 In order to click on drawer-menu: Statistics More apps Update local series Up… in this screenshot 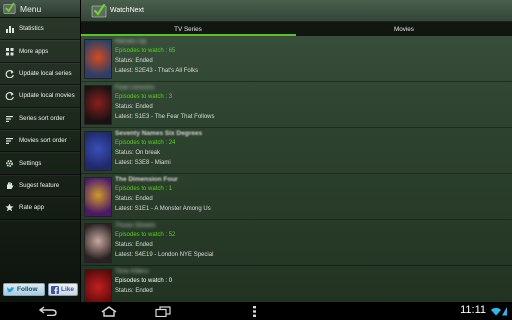, I will do `click(40, 119)`.